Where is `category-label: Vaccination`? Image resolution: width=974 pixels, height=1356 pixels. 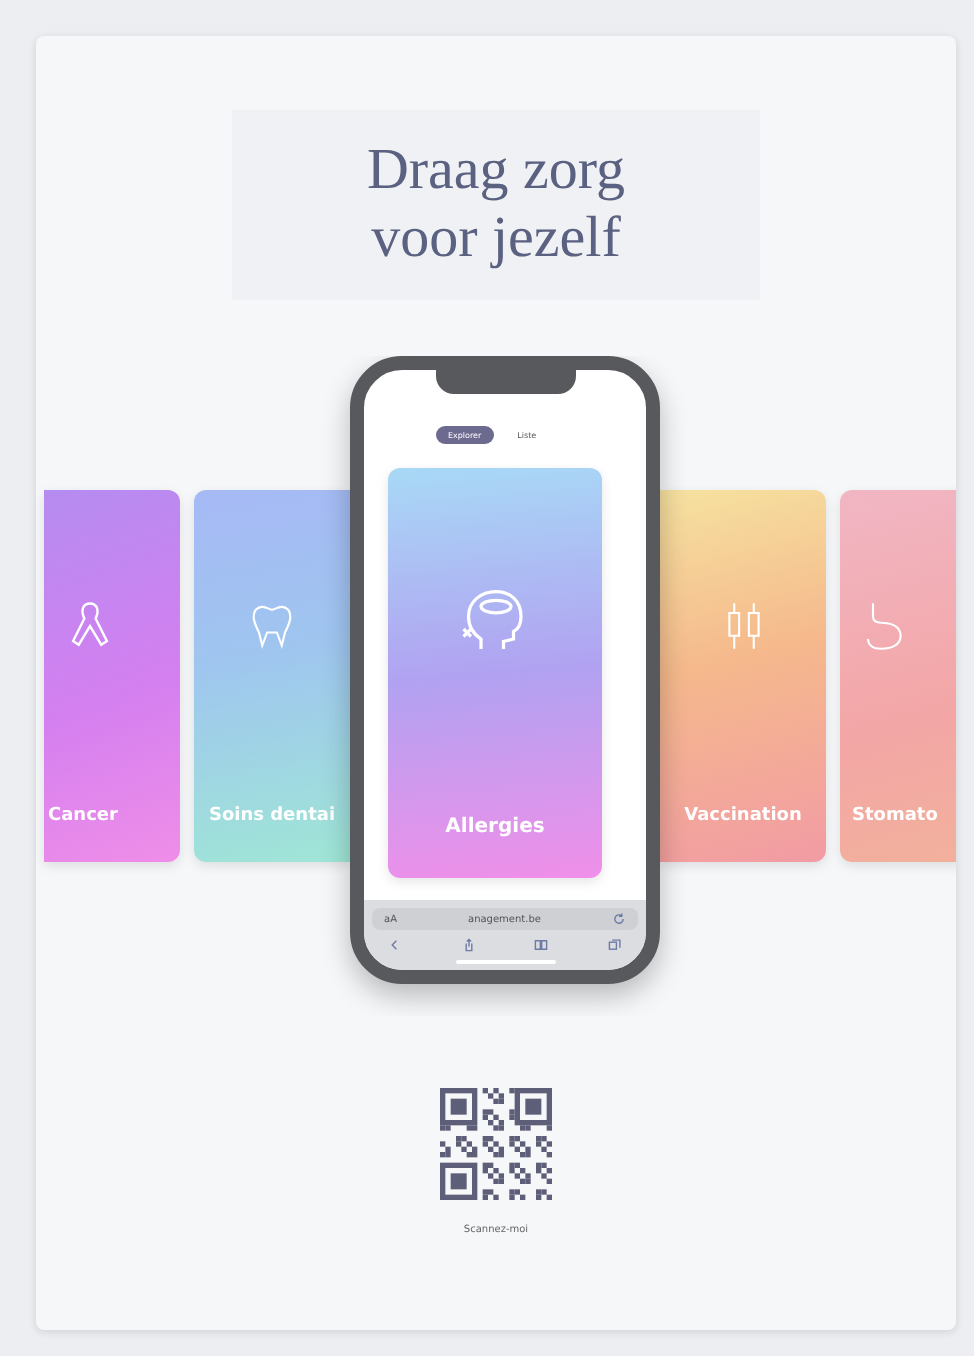 category-label: Vaccination is located at coordinates (743, 816).